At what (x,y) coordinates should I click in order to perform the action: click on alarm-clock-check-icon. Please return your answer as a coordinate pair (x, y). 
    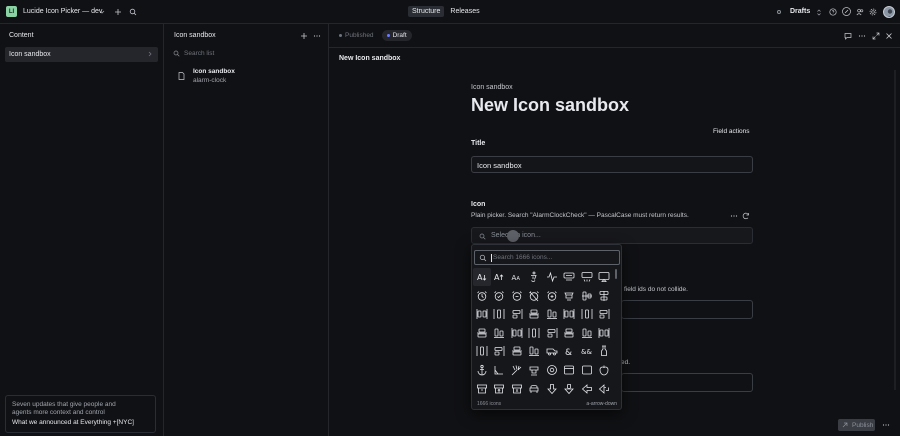
    Looking at the image, I should click on (482, 296).